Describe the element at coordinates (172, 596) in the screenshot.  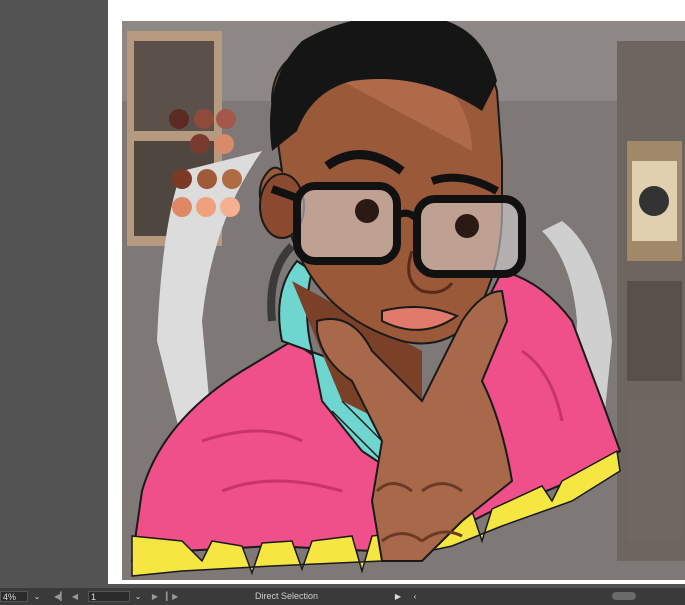
I see `last-page-icon: ▎▶` at that location.